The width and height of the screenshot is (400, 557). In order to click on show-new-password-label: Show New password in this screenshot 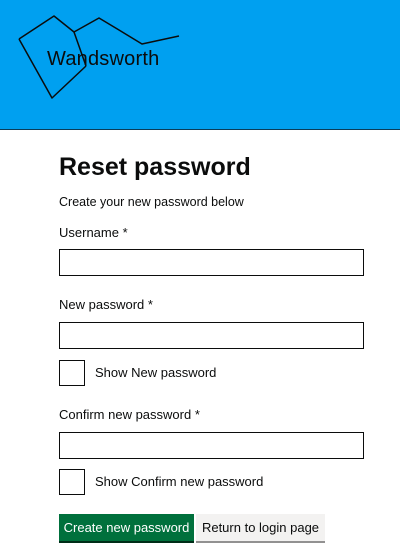, I will do `click(155, 372)`.